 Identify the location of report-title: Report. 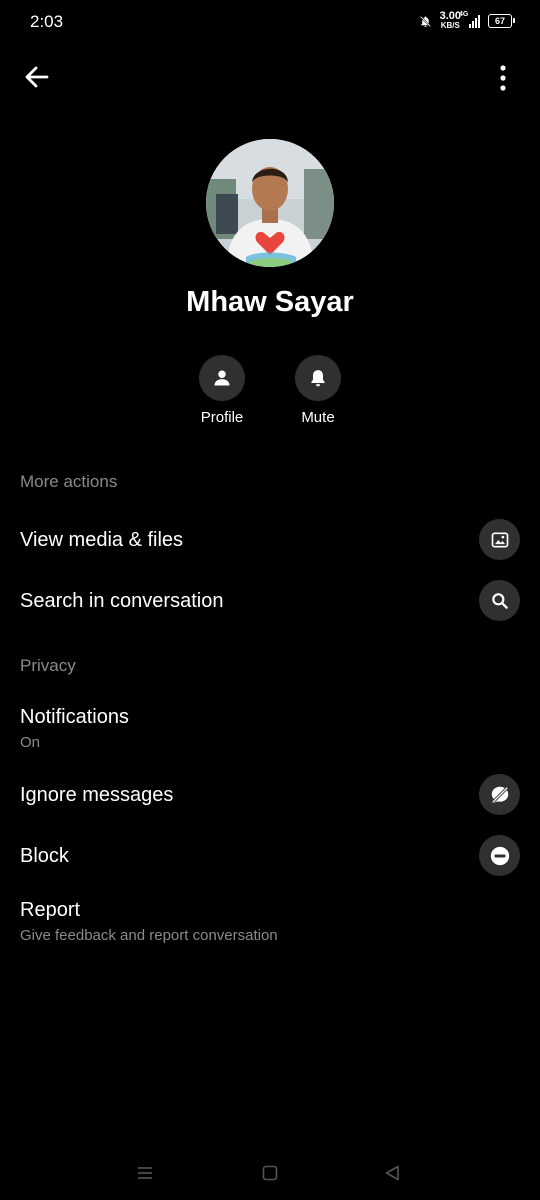
(50, 910).